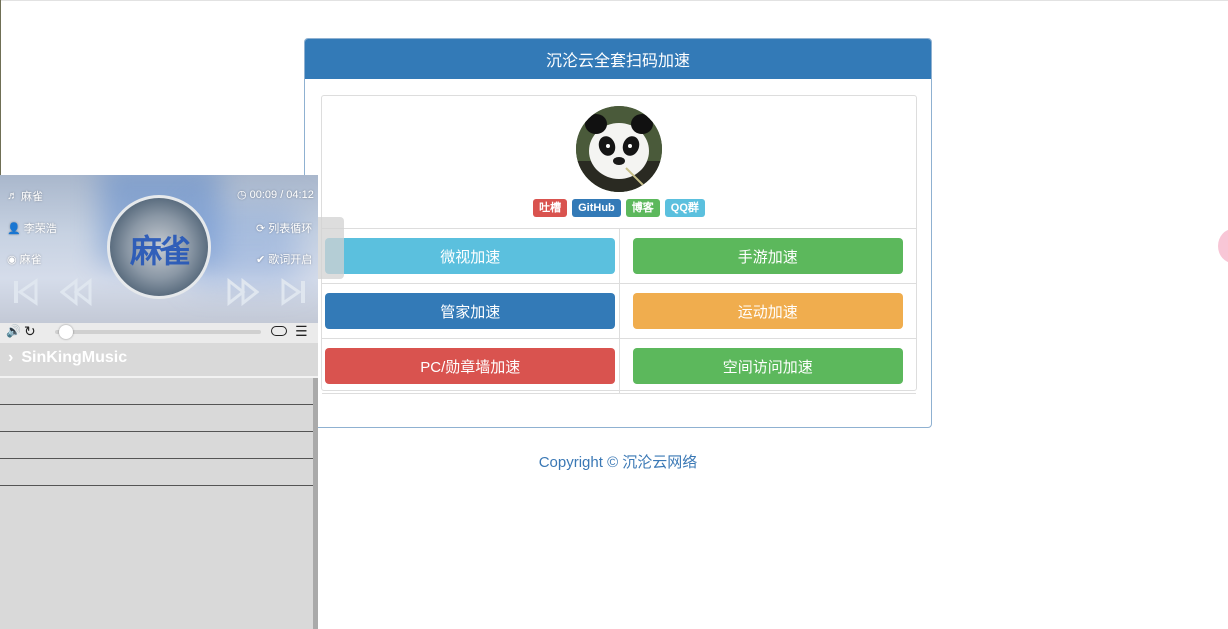 The height and width of the screenshot is (629, 1228). I want to click on music-note-icon: ♬, so click(12, 196).